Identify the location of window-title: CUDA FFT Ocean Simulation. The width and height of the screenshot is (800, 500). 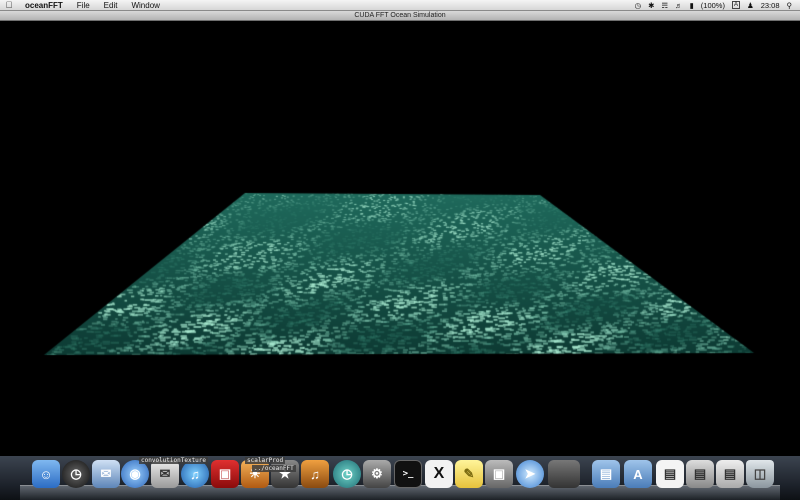
(400, 15).